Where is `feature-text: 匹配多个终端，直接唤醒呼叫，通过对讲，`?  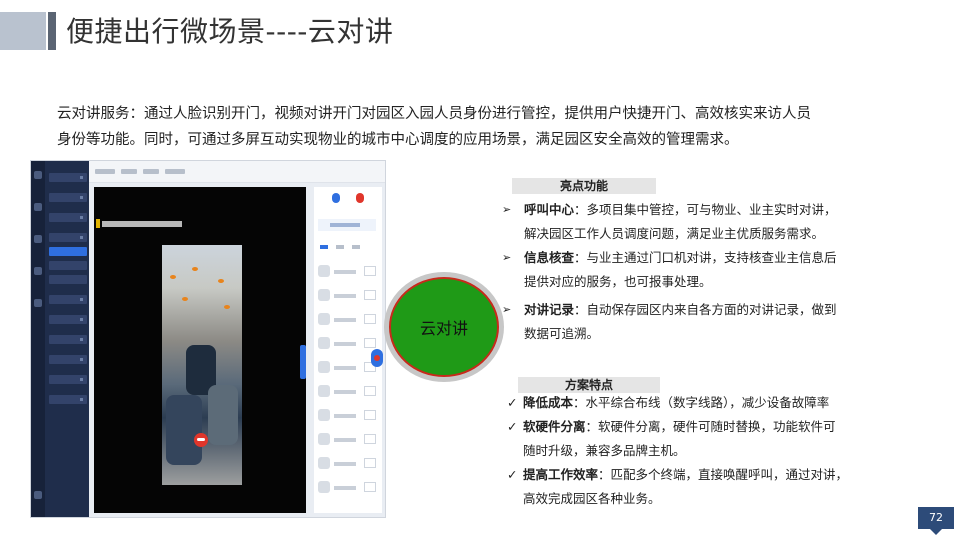 feature-text: 匹配多个终端，直接唤醒呼叫，通过对讲， is located at coordinates (729, 474).